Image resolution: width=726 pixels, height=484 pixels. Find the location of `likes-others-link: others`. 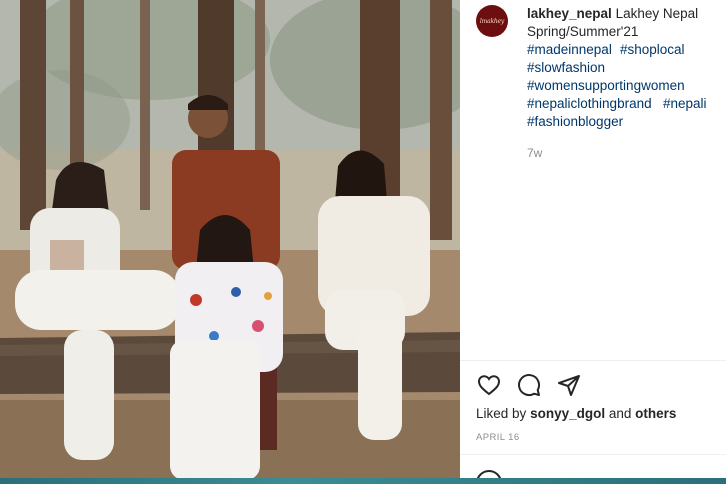

likes-others-link: others is located at coordinates (655, 413).